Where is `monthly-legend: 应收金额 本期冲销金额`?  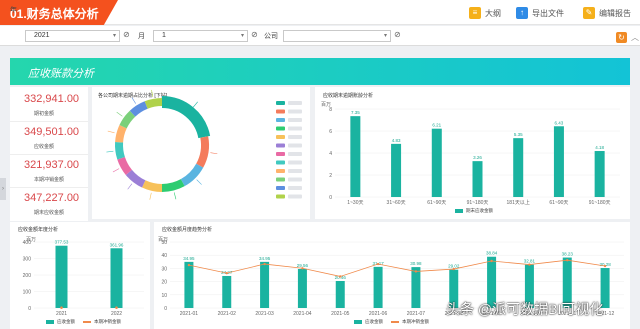
monthly-legend: 应收金额 本期冲销金额 is located at coordinates (391, 322).